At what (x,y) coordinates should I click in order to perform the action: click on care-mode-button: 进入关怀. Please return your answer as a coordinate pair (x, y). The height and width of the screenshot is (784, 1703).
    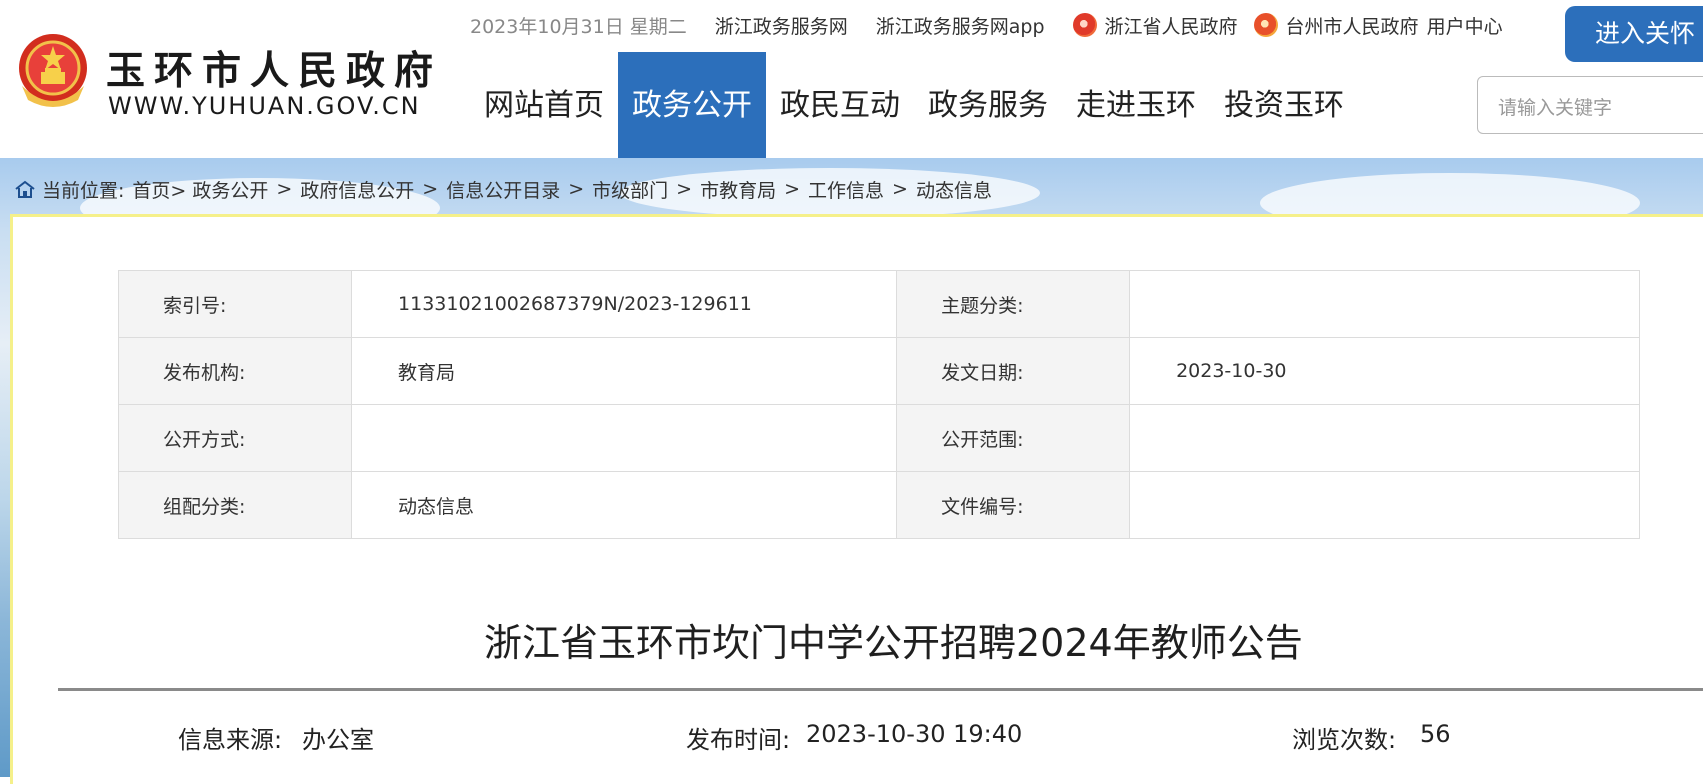
    Looking at the image, I should click on (1634, 34).